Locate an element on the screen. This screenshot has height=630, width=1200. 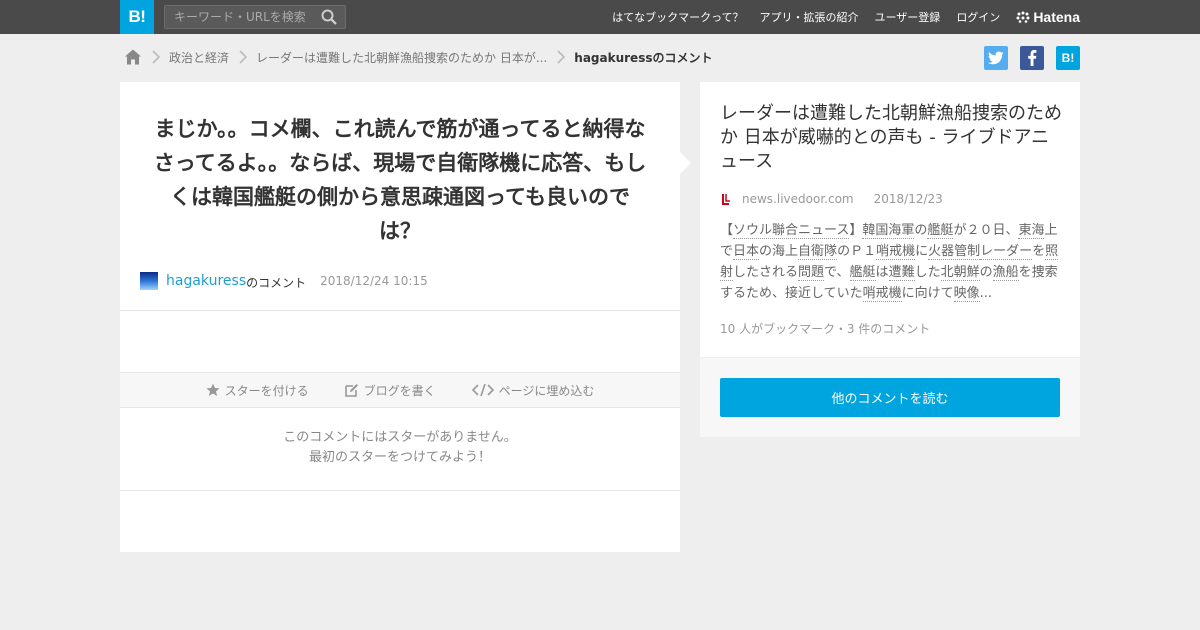
home-icon is located at coordinates (133, 57).